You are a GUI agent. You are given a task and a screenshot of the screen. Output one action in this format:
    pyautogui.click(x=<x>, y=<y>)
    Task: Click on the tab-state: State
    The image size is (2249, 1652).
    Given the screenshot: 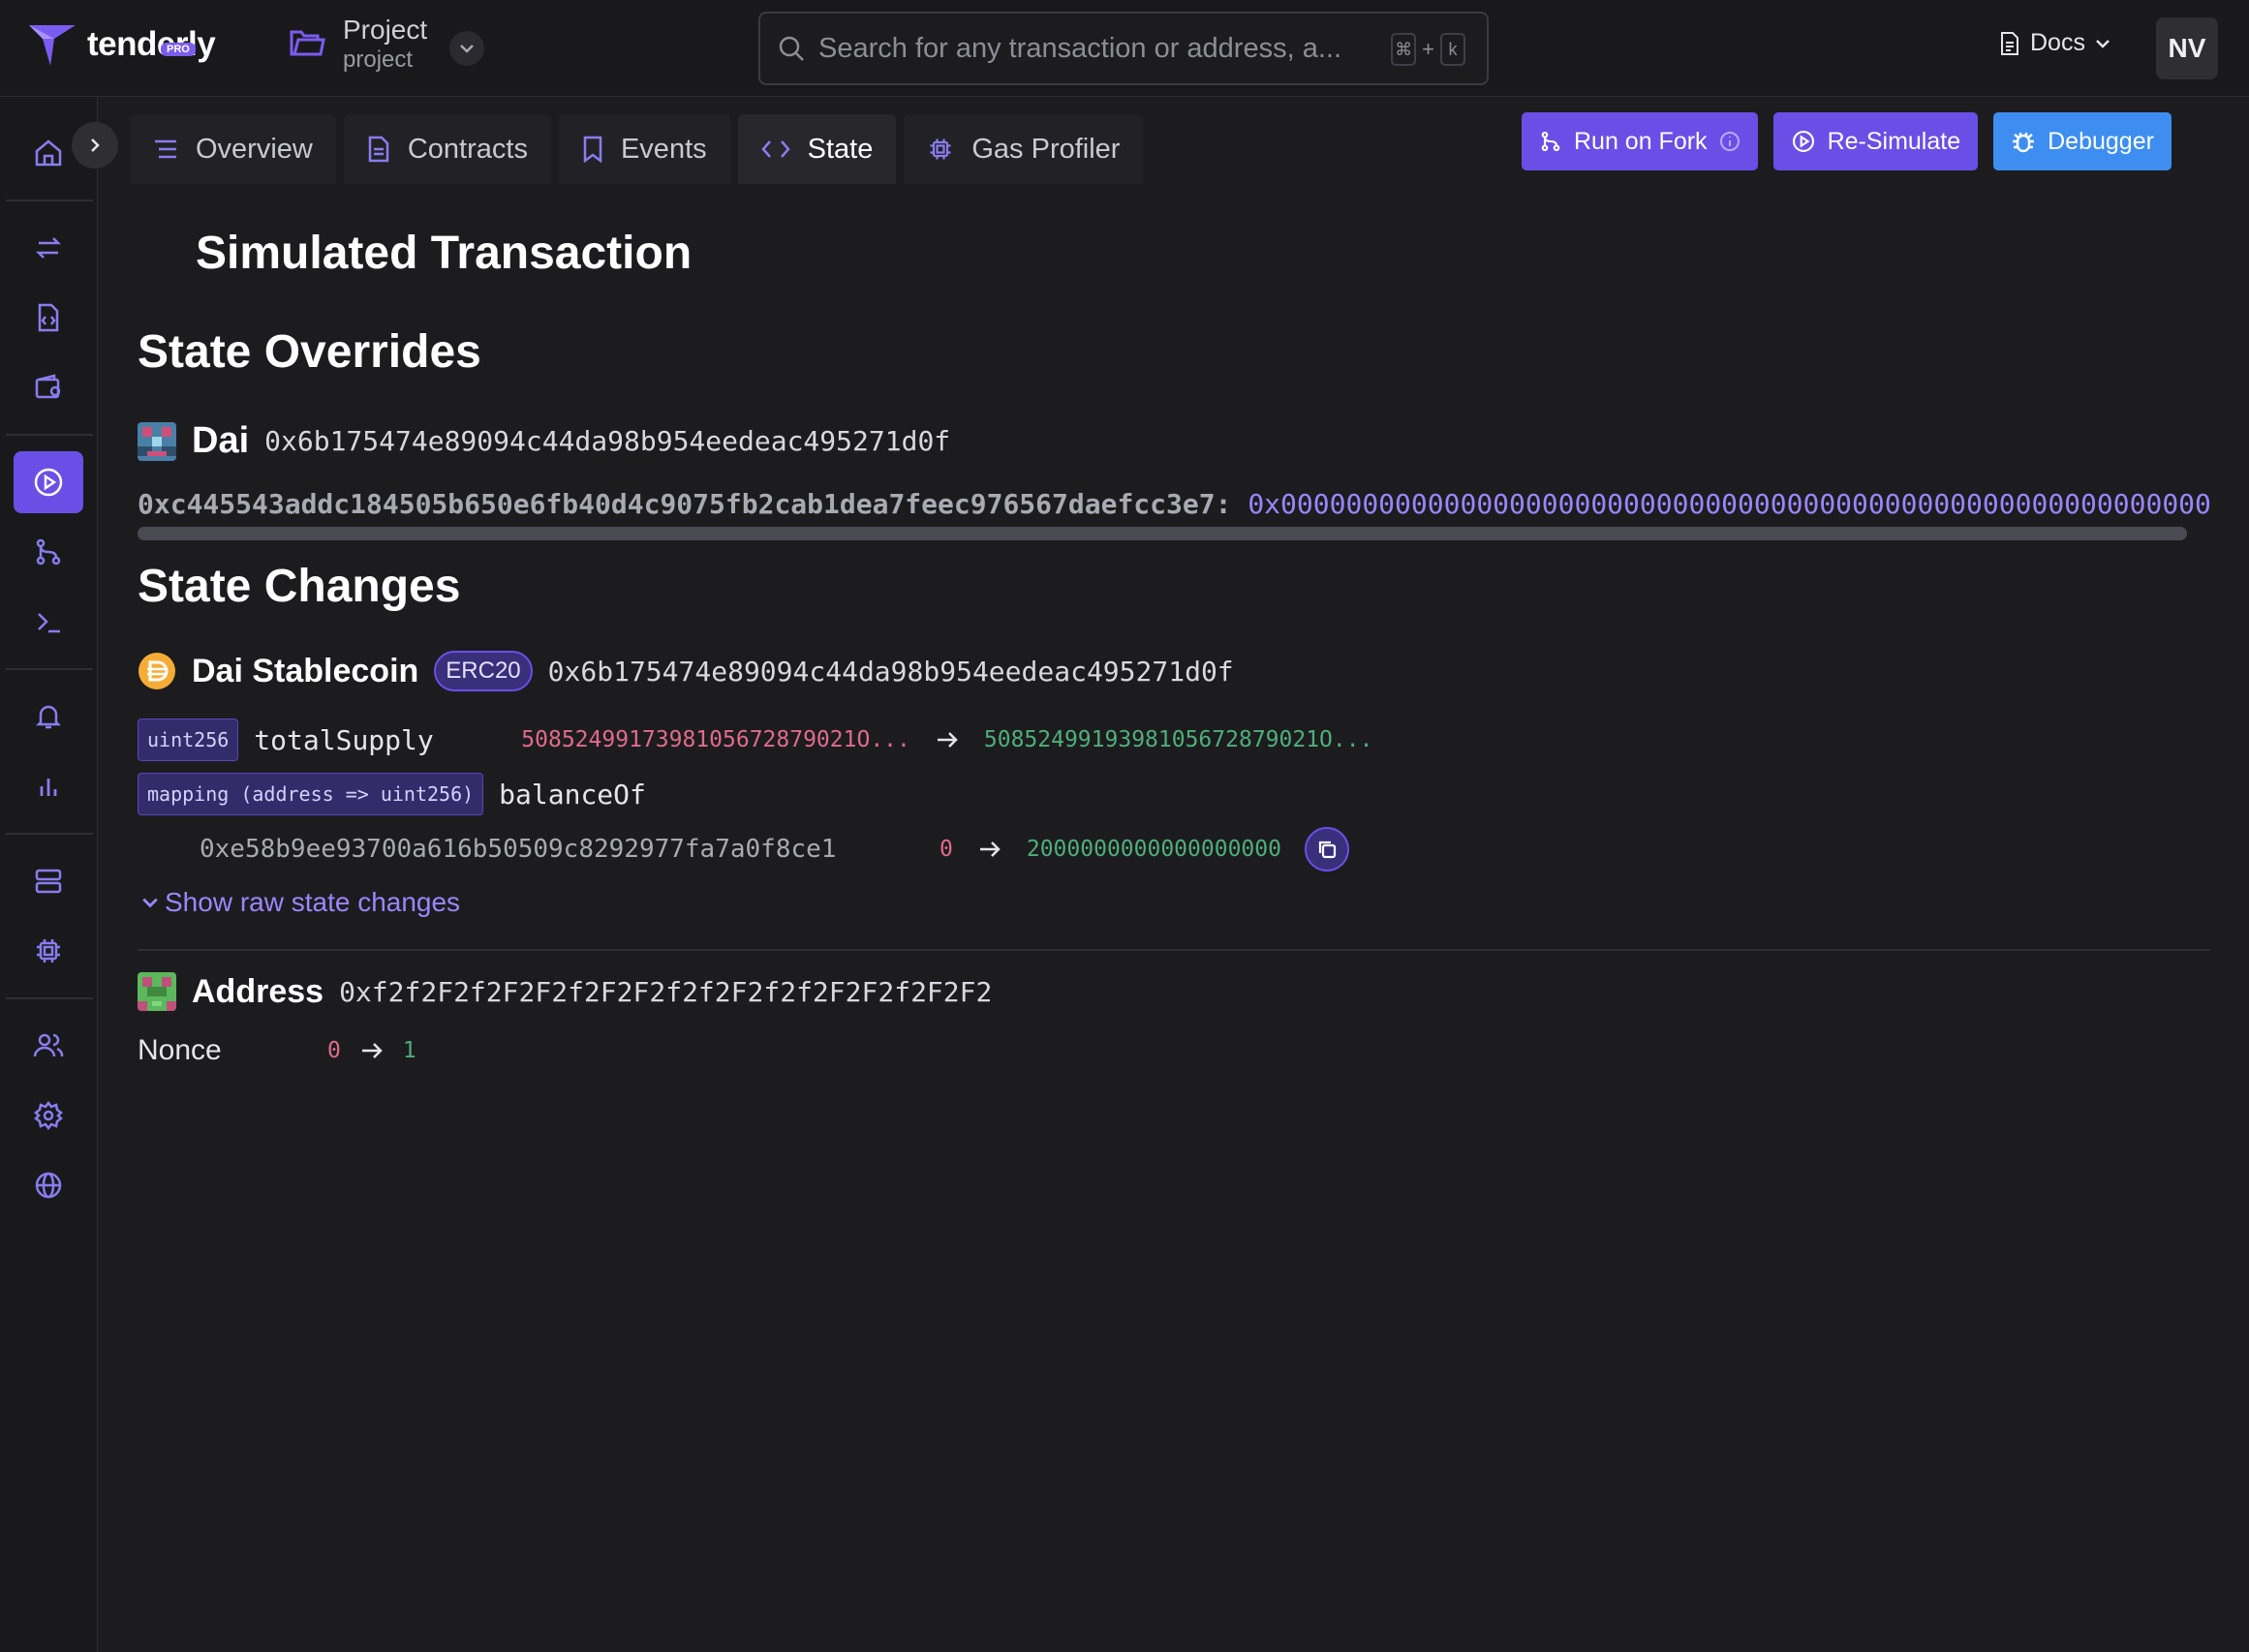 What is the action you would take?
    pyautogui.click(x=817, y=149)
    